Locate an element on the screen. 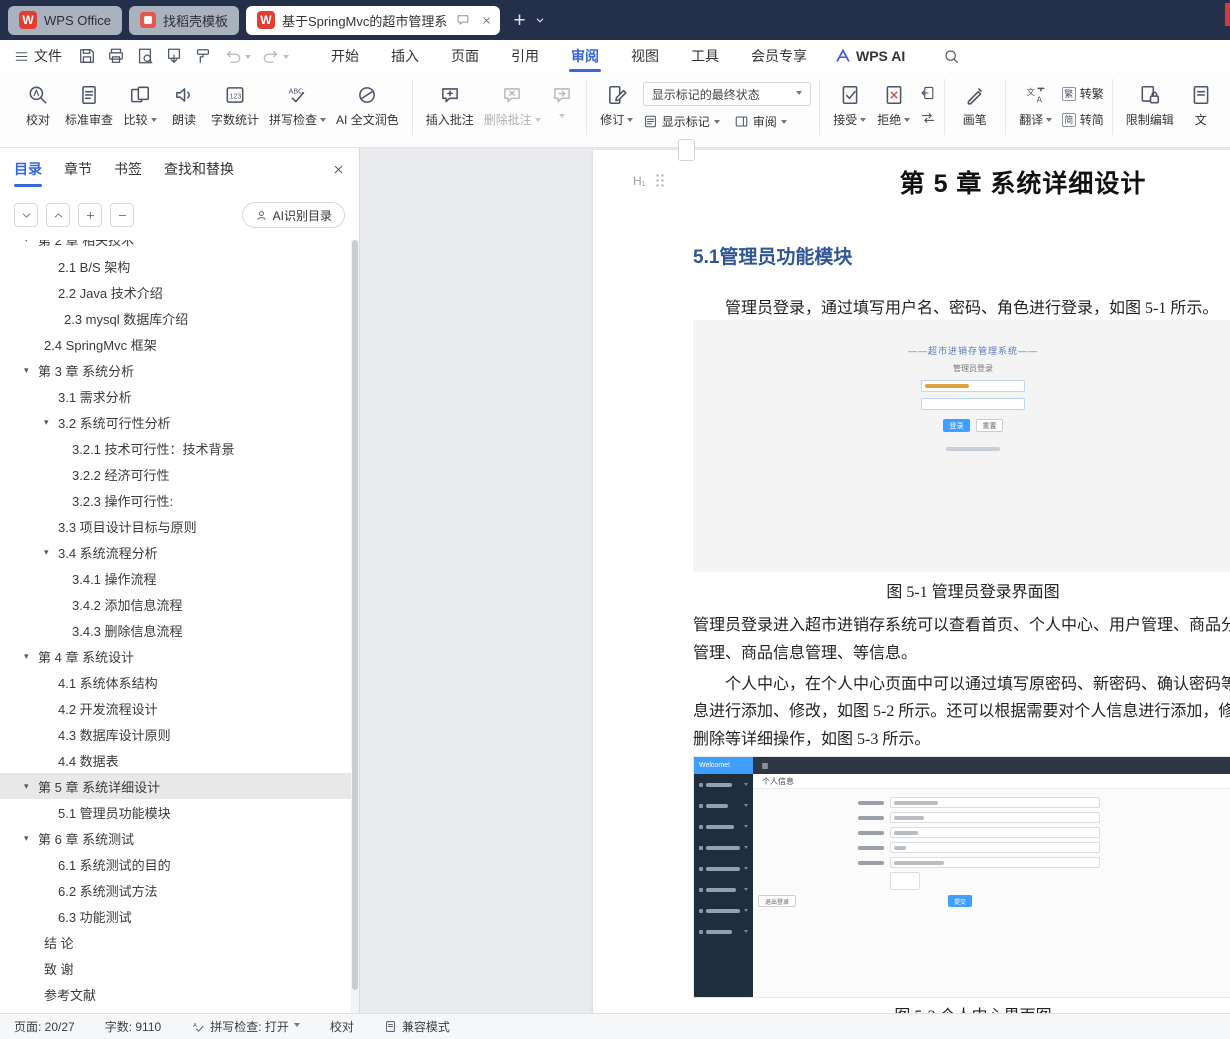 Image resolution: width=1230 pixels, height=1039 pixels. tab-wps-office: W WPS Office is located at coordinates (65, 20).